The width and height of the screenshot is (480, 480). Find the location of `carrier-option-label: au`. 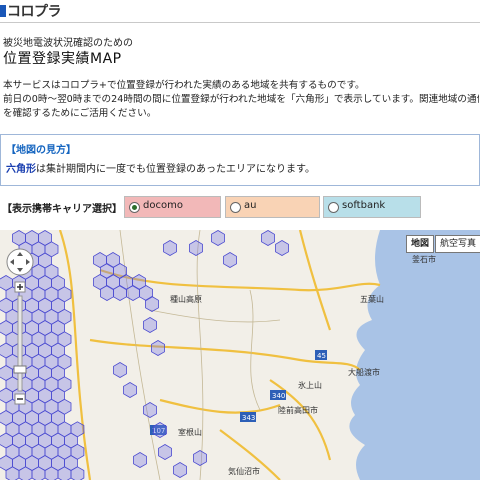

carrier-option-label: au is located at coordinates (250, 205).